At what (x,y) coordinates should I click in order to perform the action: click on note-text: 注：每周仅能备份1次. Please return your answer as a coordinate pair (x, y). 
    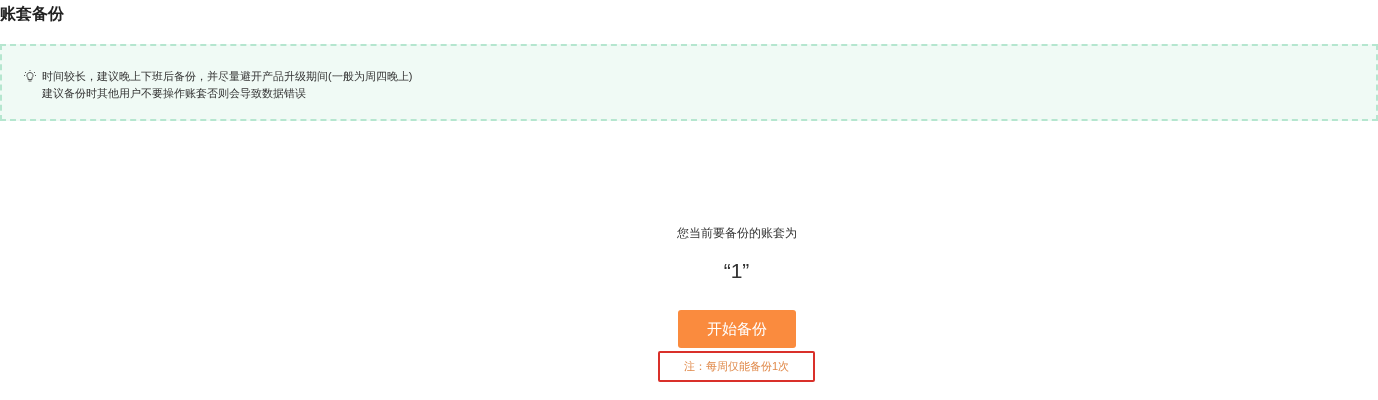
    Looking at the image, I should click on (736, 367).